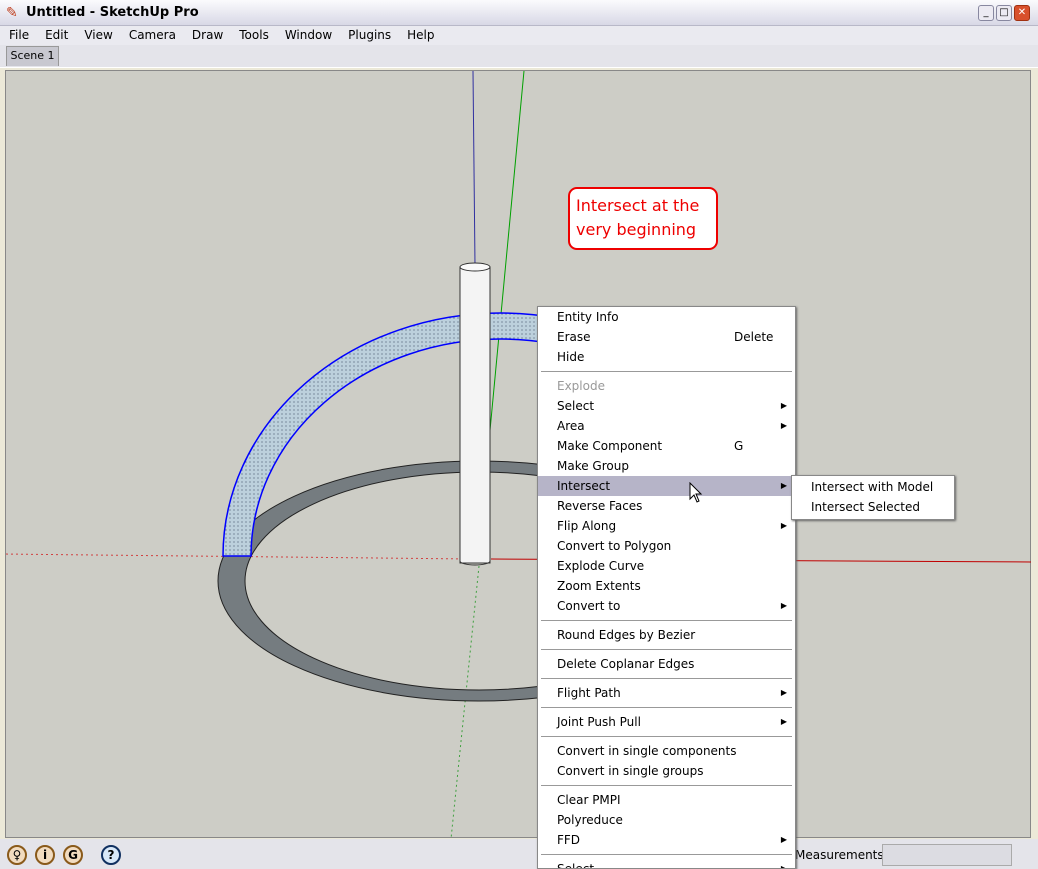 This screenshot has height=869, width=1038. What do you see at coordinates (666, 840) in the screenshot?
I see `menu-item-ffd: FFD ▶` at bounding box center [666, 840].